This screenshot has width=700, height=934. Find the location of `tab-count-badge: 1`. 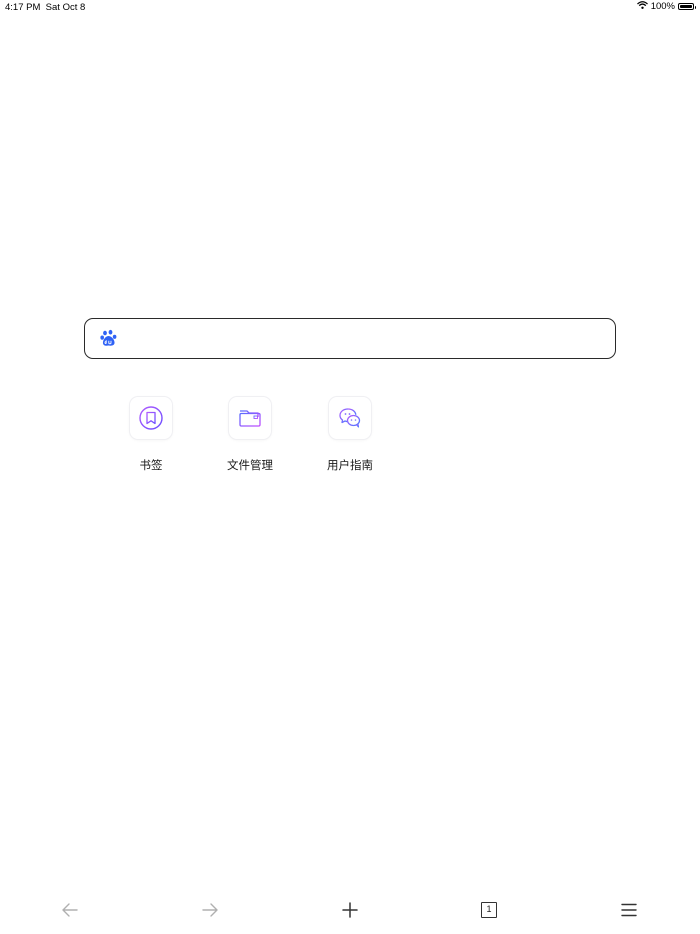

tab-count-badge: 1 is located at coordinates (489, 910).